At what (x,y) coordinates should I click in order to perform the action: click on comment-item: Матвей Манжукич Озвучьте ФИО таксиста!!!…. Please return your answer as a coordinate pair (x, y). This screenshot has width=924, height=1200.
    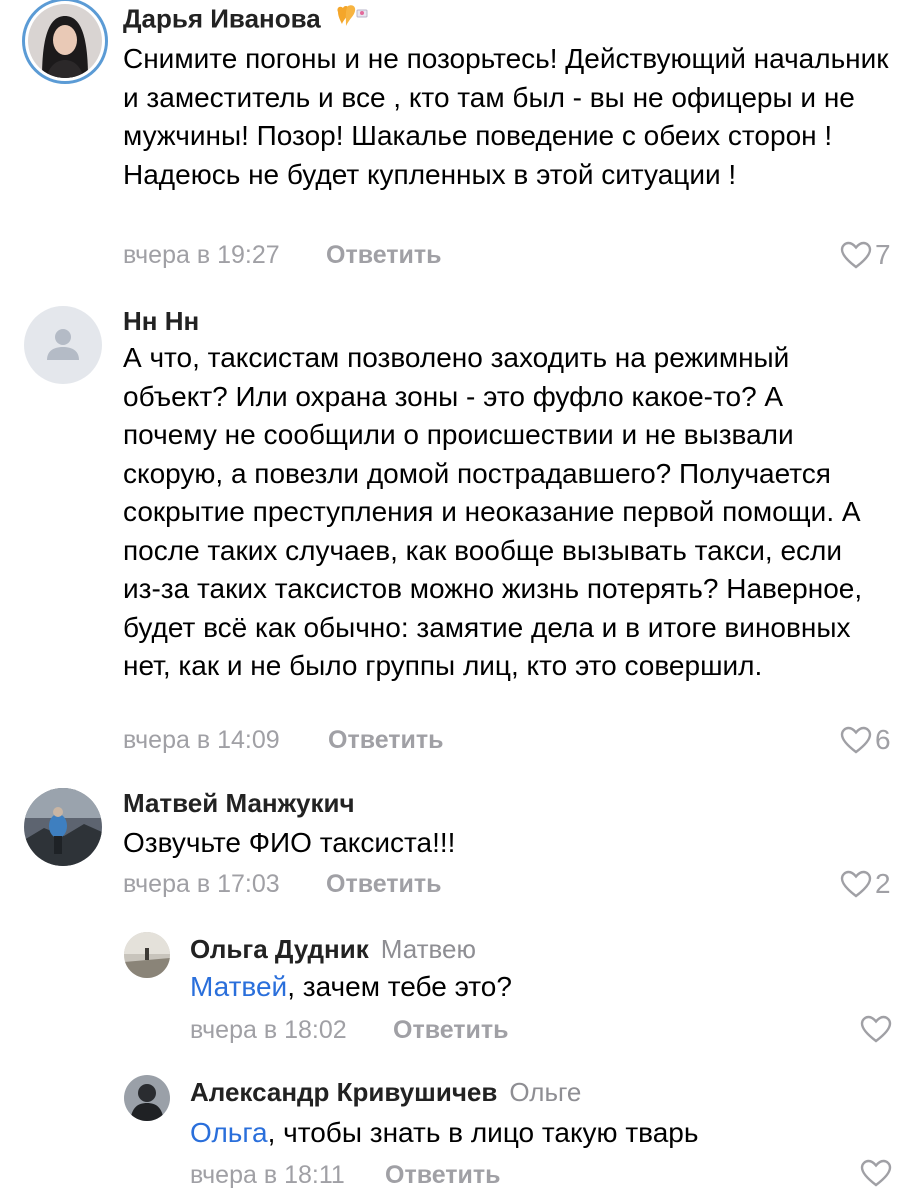
    Looking at the image, I should click on (462, 847).